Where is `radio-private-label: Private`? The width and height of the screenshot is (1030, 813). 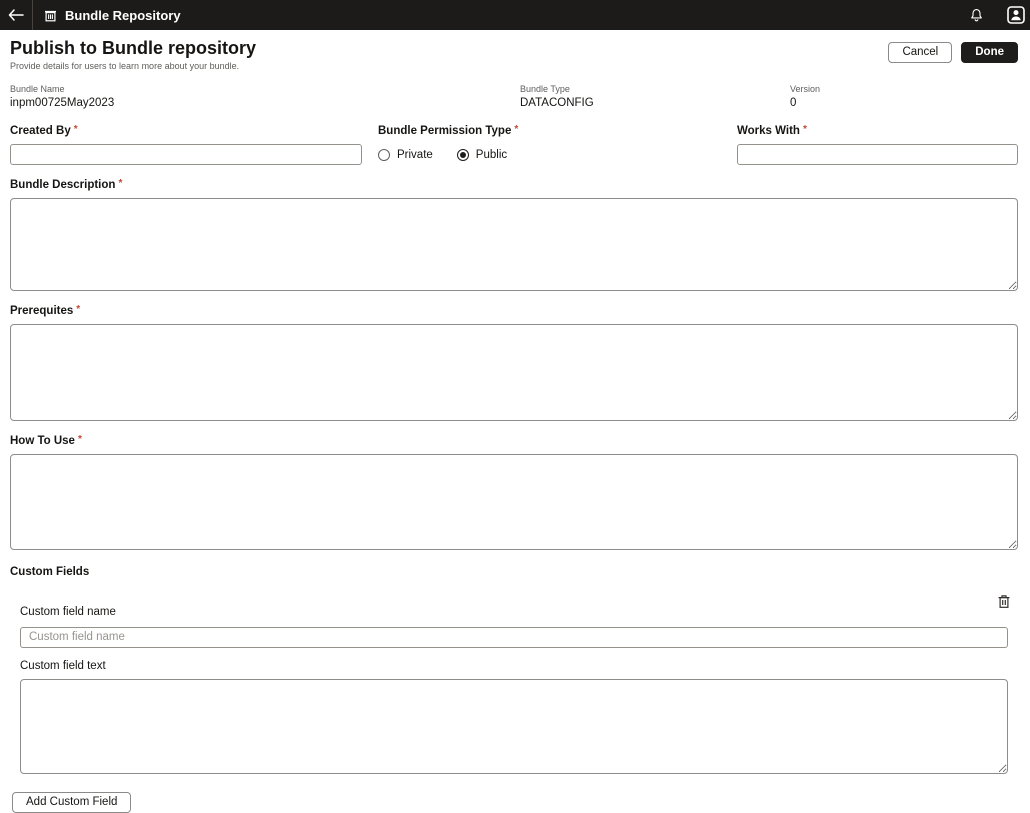
radio-private-label: Private is located at coordinates (415, 154).